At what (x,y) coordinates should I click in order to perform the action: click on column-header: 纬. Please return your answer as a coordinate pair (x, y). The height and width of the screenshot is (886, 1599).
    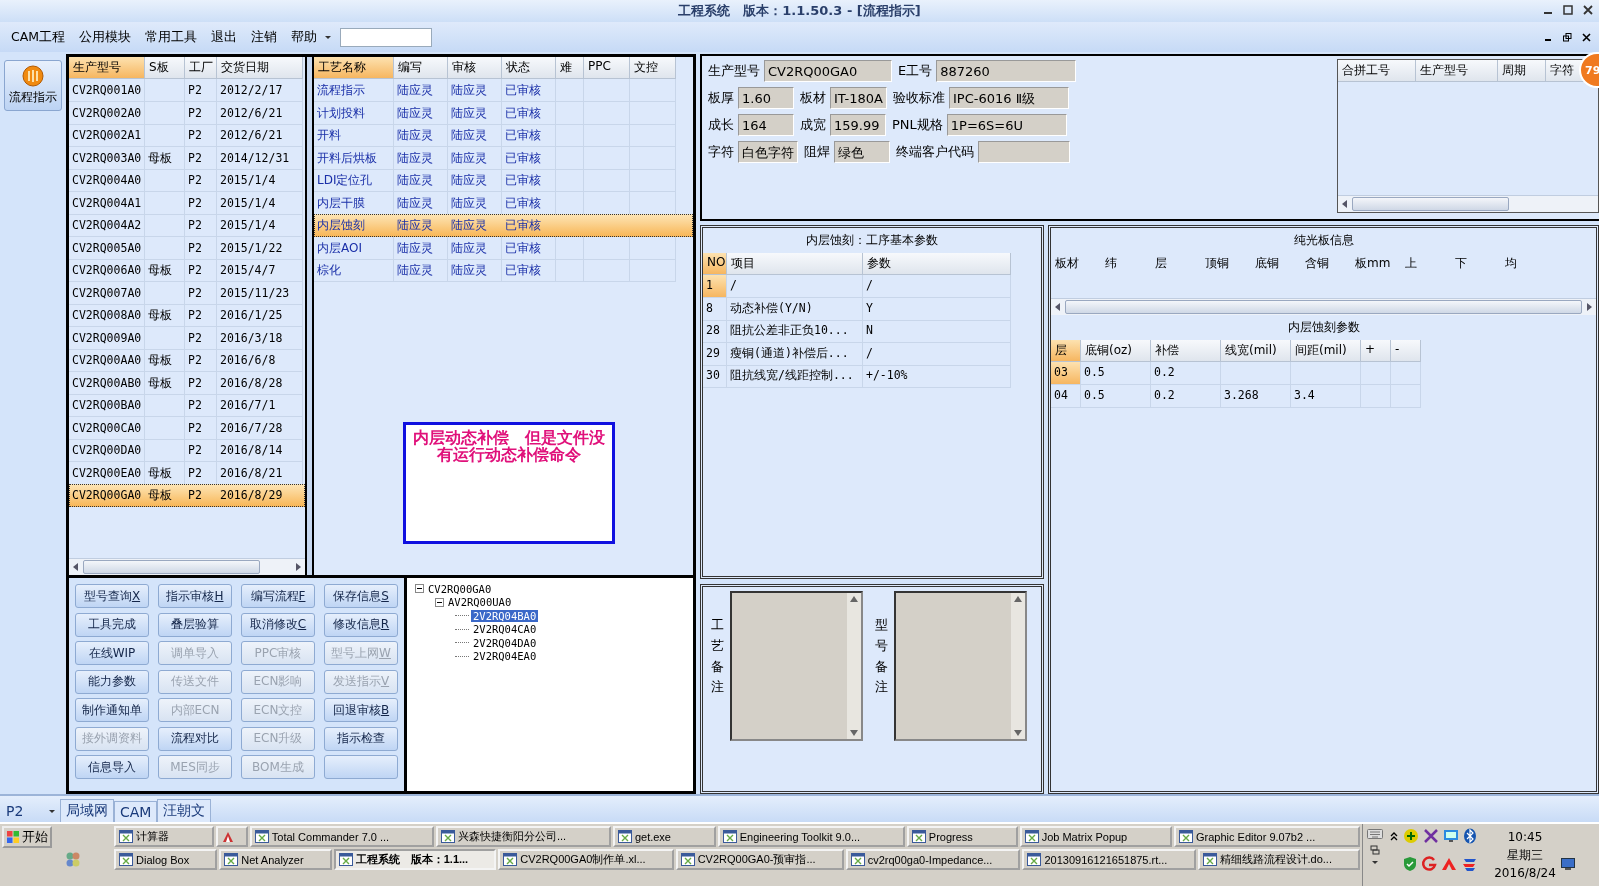
    Looking at the image, I should click on (1126, 263).